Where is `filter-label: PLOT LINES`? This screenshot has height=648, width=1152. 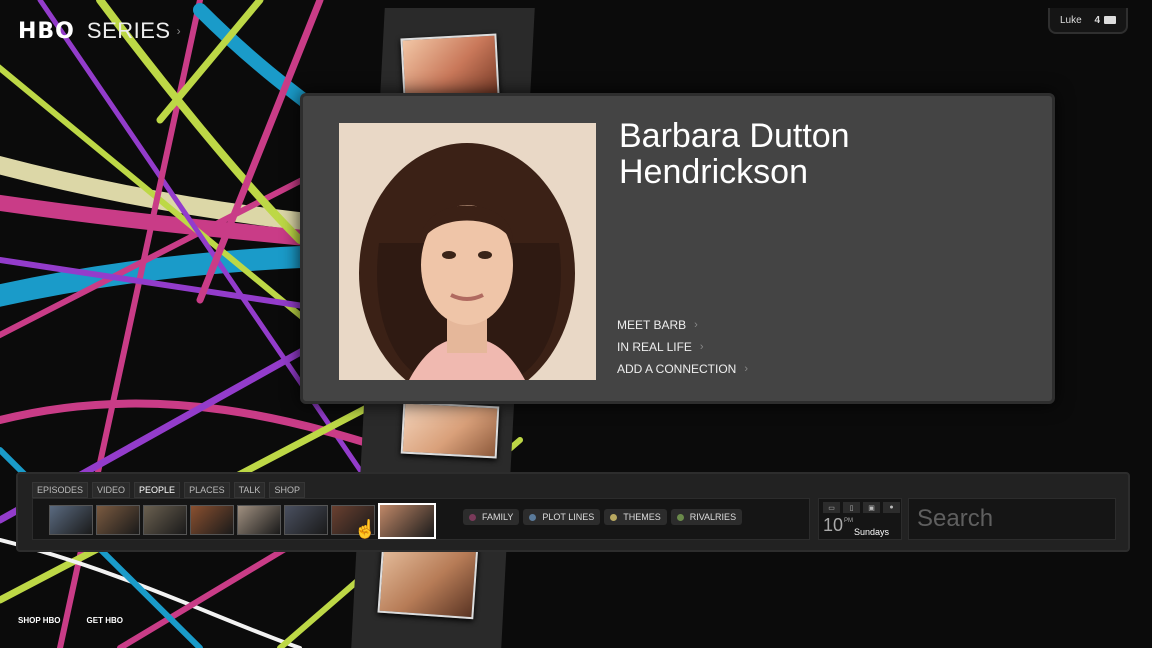
filter-label: PLOT LINES is located at coordinates (568, 517).